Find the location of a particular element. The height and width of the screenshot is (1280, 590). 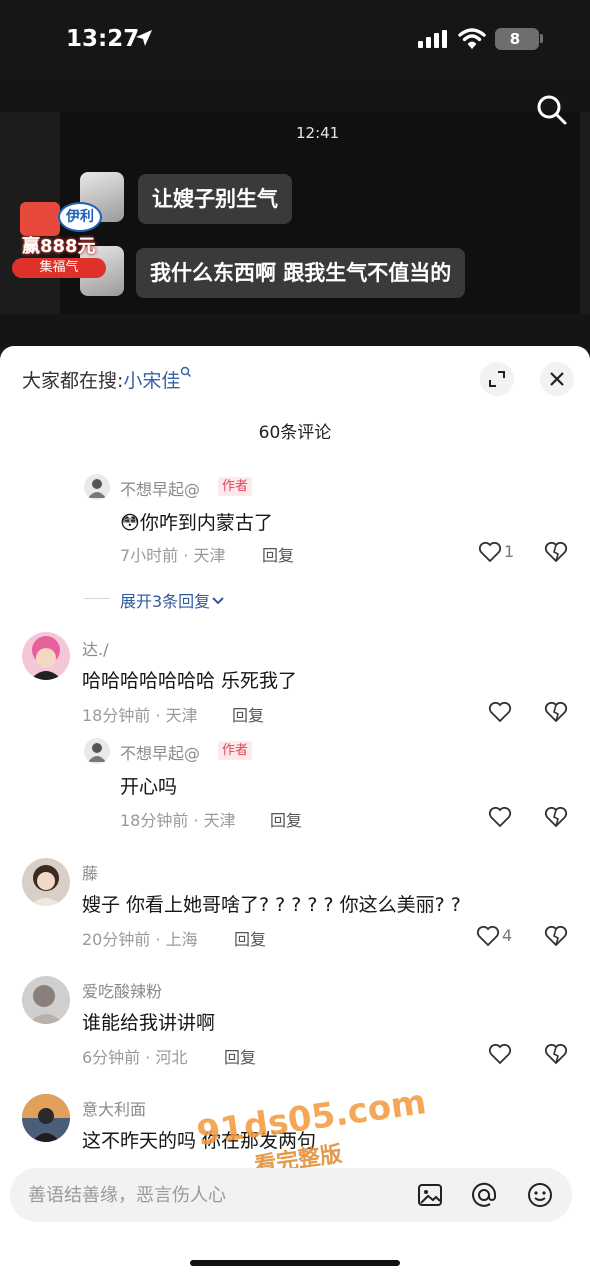

hot-search-link: 小宋佳 is located at coordinates (151, 381).